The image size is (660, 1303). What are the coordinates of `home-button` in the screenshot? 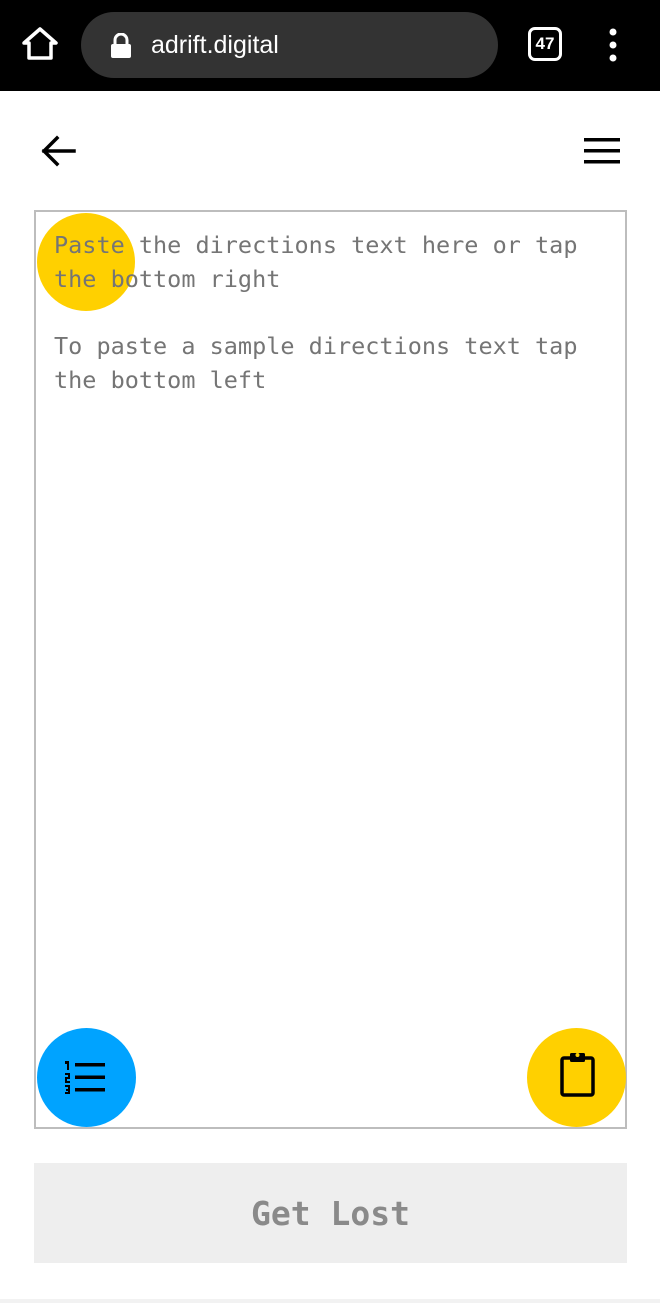 It's located at (40, 44).